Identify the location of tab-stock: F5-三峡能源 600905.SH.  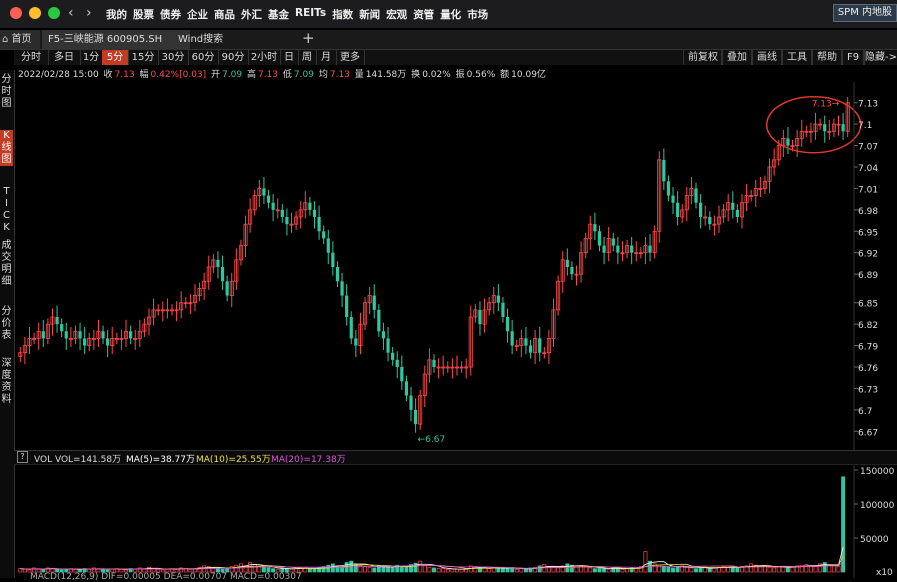
(116, 39).